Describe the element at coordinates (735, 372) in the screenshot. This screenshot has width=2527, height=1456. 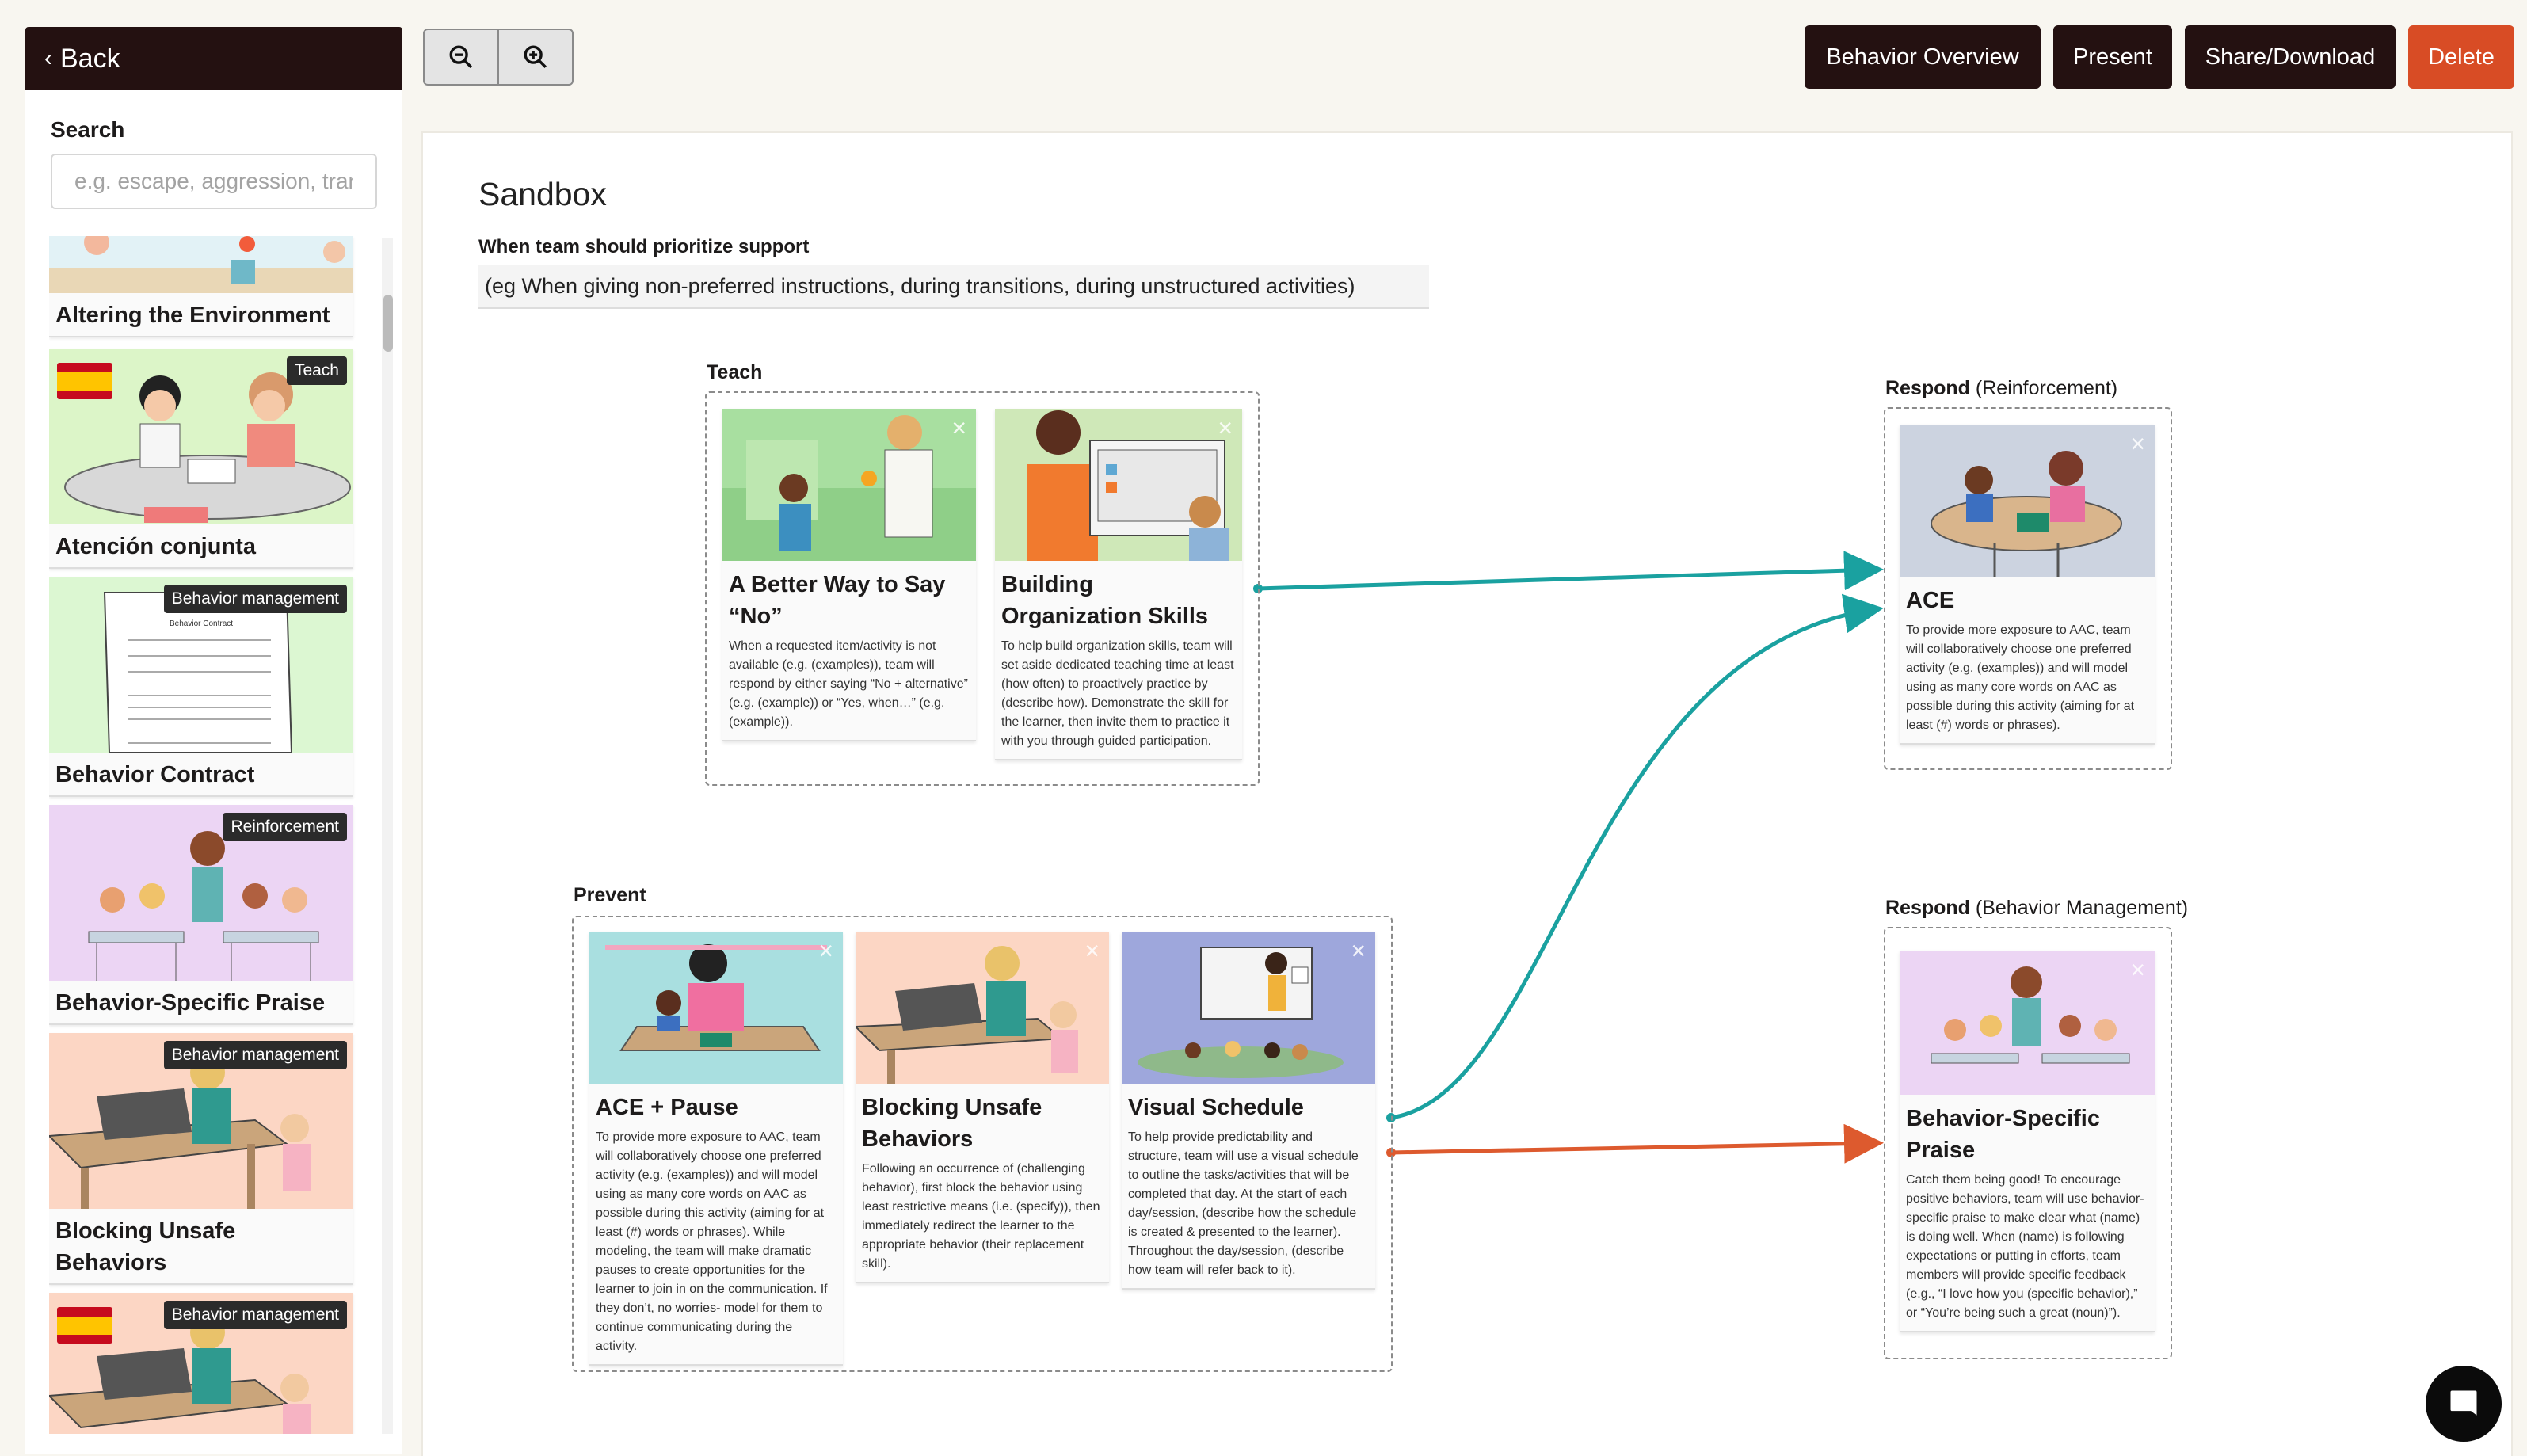
I see `group-label-teach: Teach` at that location.